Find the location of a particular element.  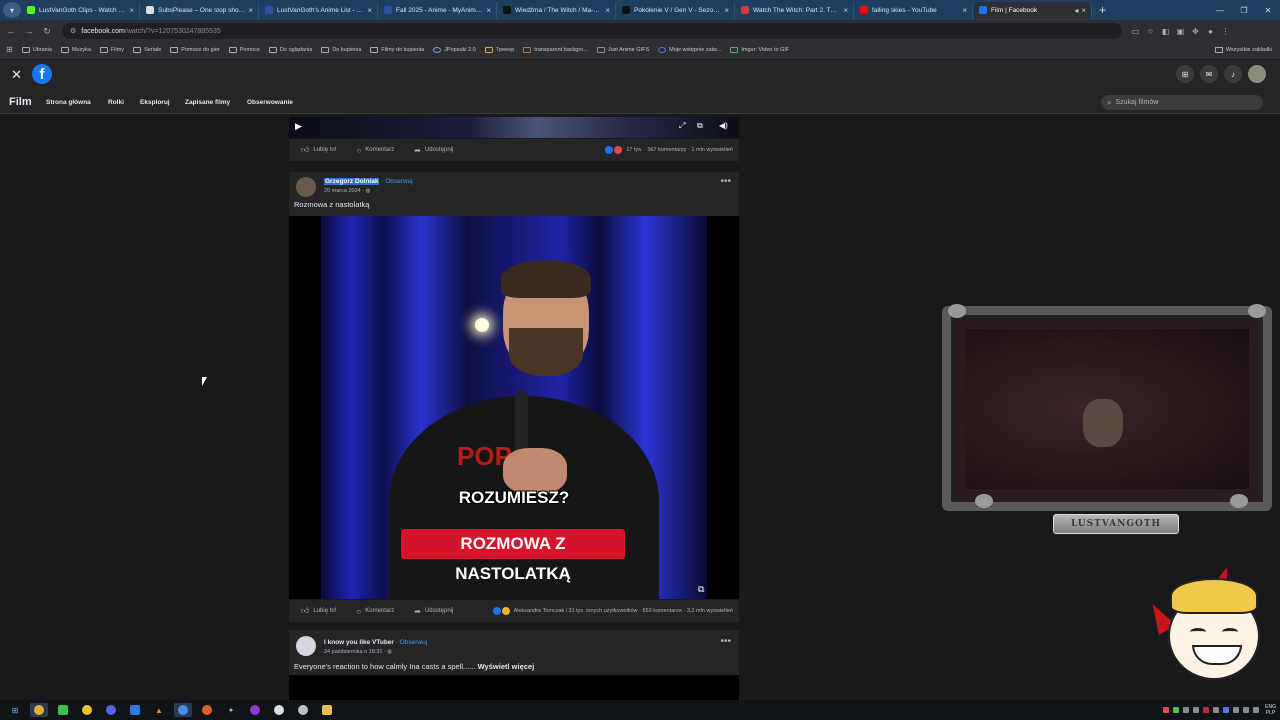

bookmark-folder: Do oglądania is located at coordinates (290, 49).